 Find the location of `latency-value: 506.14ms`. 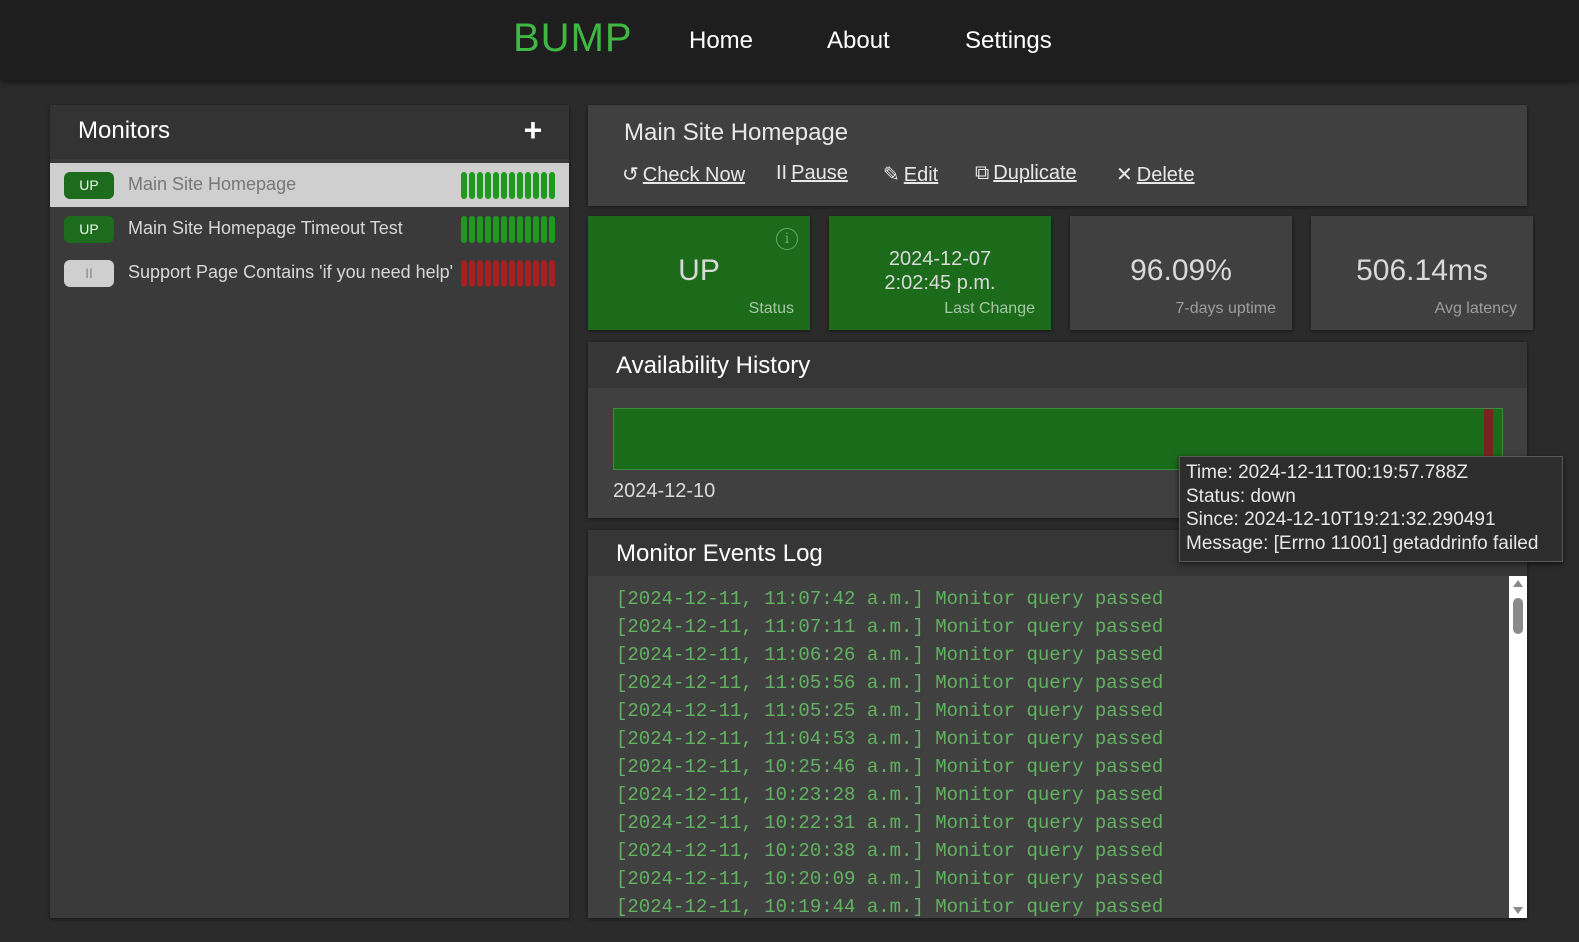

latency-value: 506.14ms is located at coordinates (1422, 270).